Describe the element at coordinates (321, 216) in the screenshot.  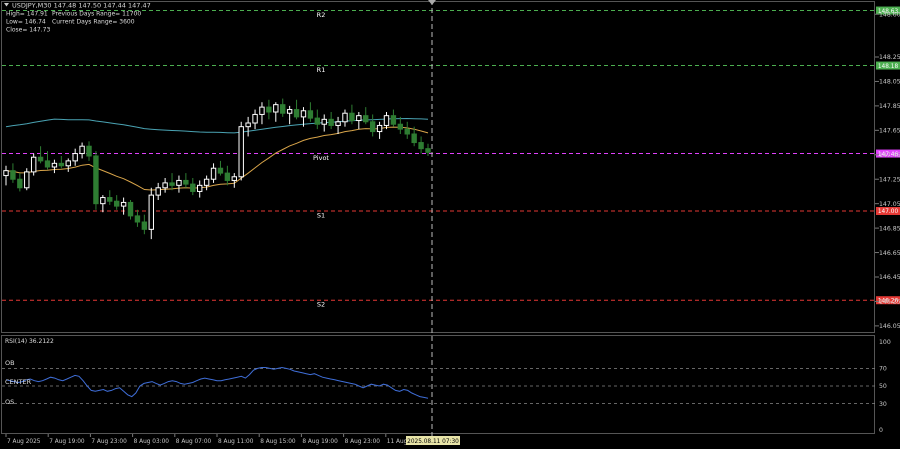
I see `level-label-s1: S1` at that location.